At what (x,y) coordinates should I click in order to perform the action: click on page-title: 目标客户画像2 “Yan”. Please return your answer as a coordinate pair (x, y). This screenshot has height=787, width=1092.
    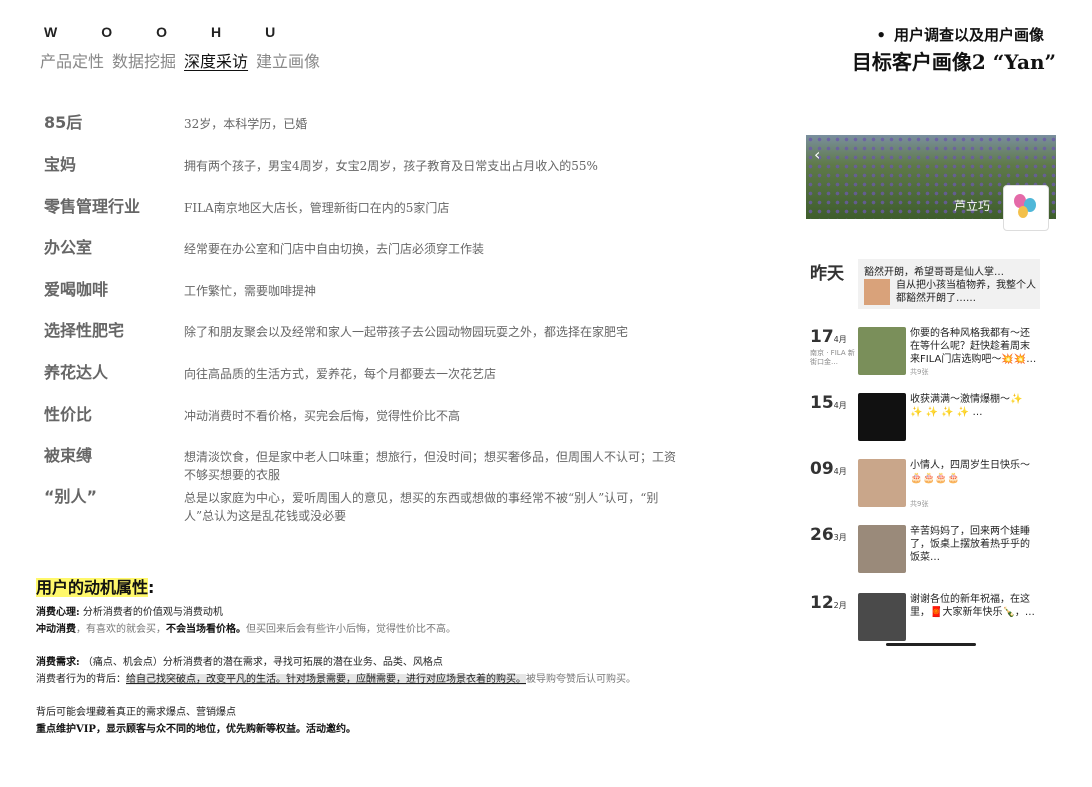
    Looking at the image, I should click on (953, 62).